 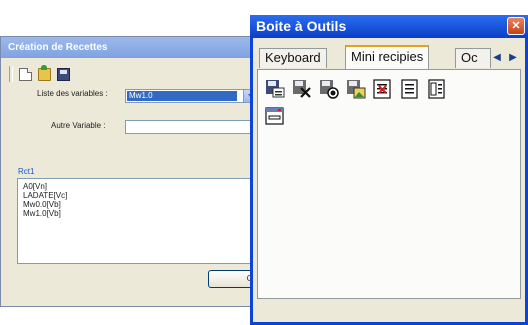 What do you see at coordinates (301, 26) in the screenshot?
I see `toolbox-title-text: Boite à Outils` at bounding box center [301, 26].